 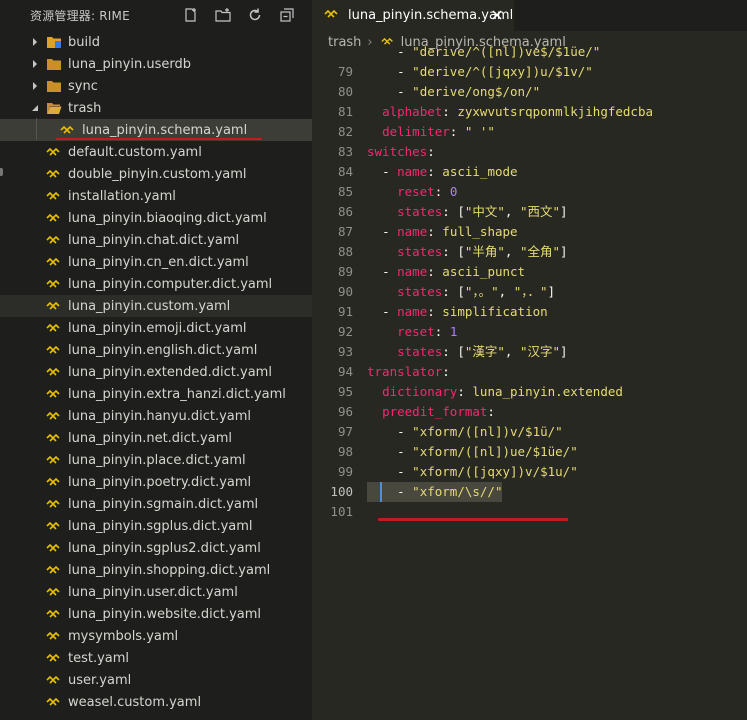 What do you see at coordinates (529, 232) in the screenshot?
I see `code-line: 87 - name: full_shape` at bounding box center [529, 232].